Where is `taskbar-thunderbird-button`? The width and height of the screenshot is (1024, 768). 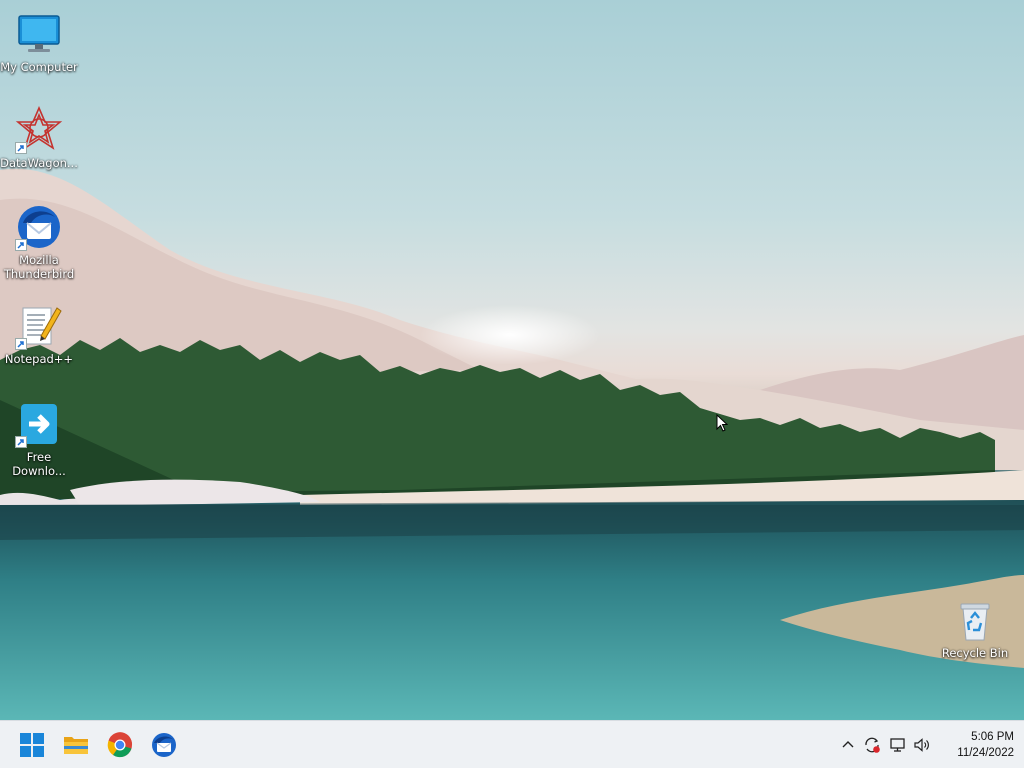 taskbar-thunderbird-button is located at coordinates (164, 745).